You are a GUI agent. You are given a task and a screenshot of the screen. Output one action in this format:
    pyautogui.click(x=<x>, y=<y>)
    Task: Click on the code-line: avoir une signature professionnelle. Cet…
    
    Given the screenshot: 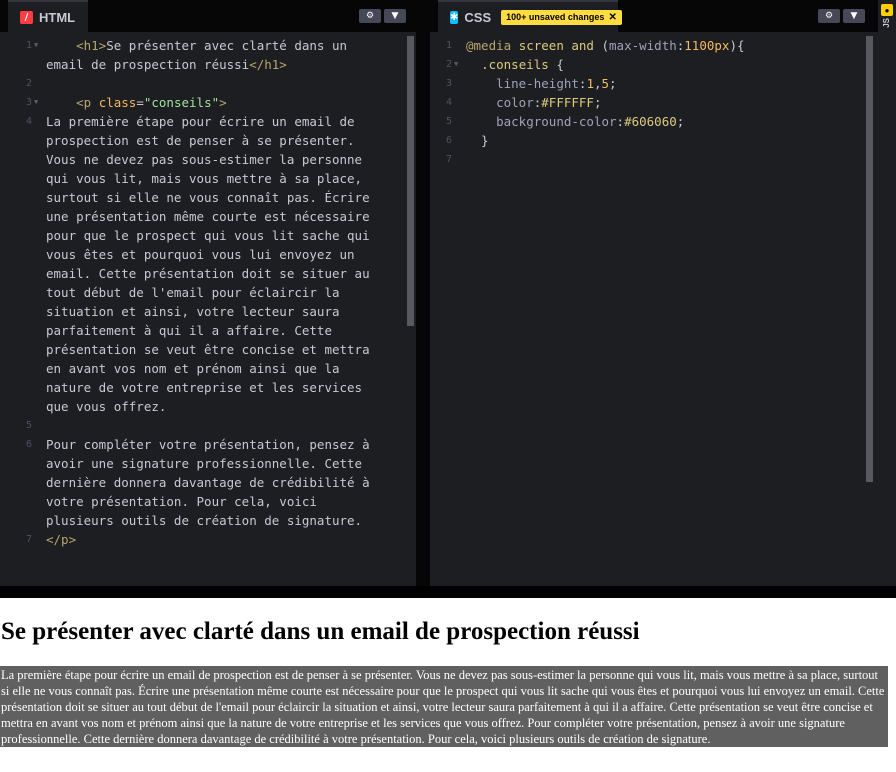 What is the action you would take?
    pyautogui.click(x=208, y=463)
    